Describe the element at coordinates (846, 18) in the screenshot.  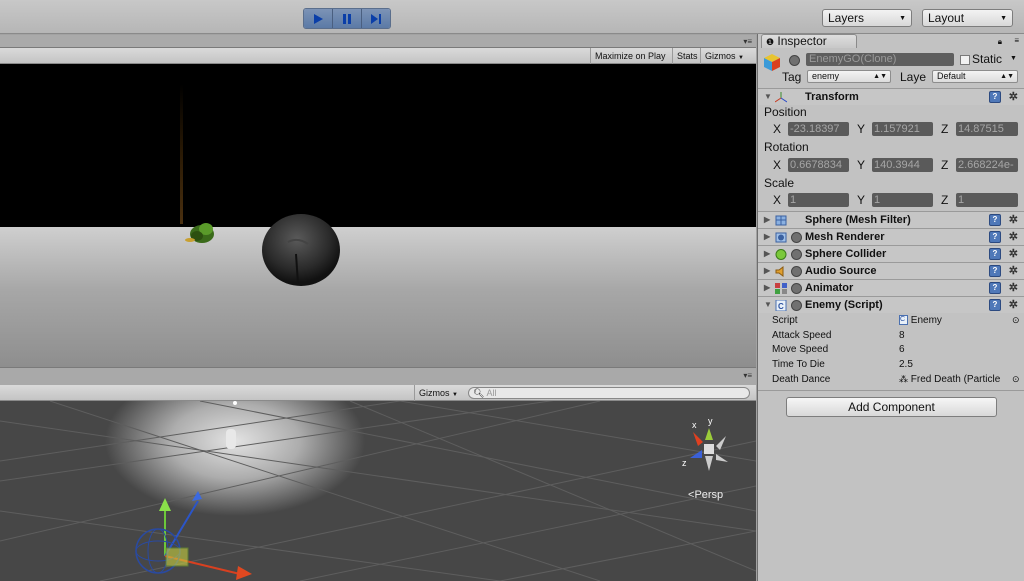
I see `layers-label: Layers` at that location.